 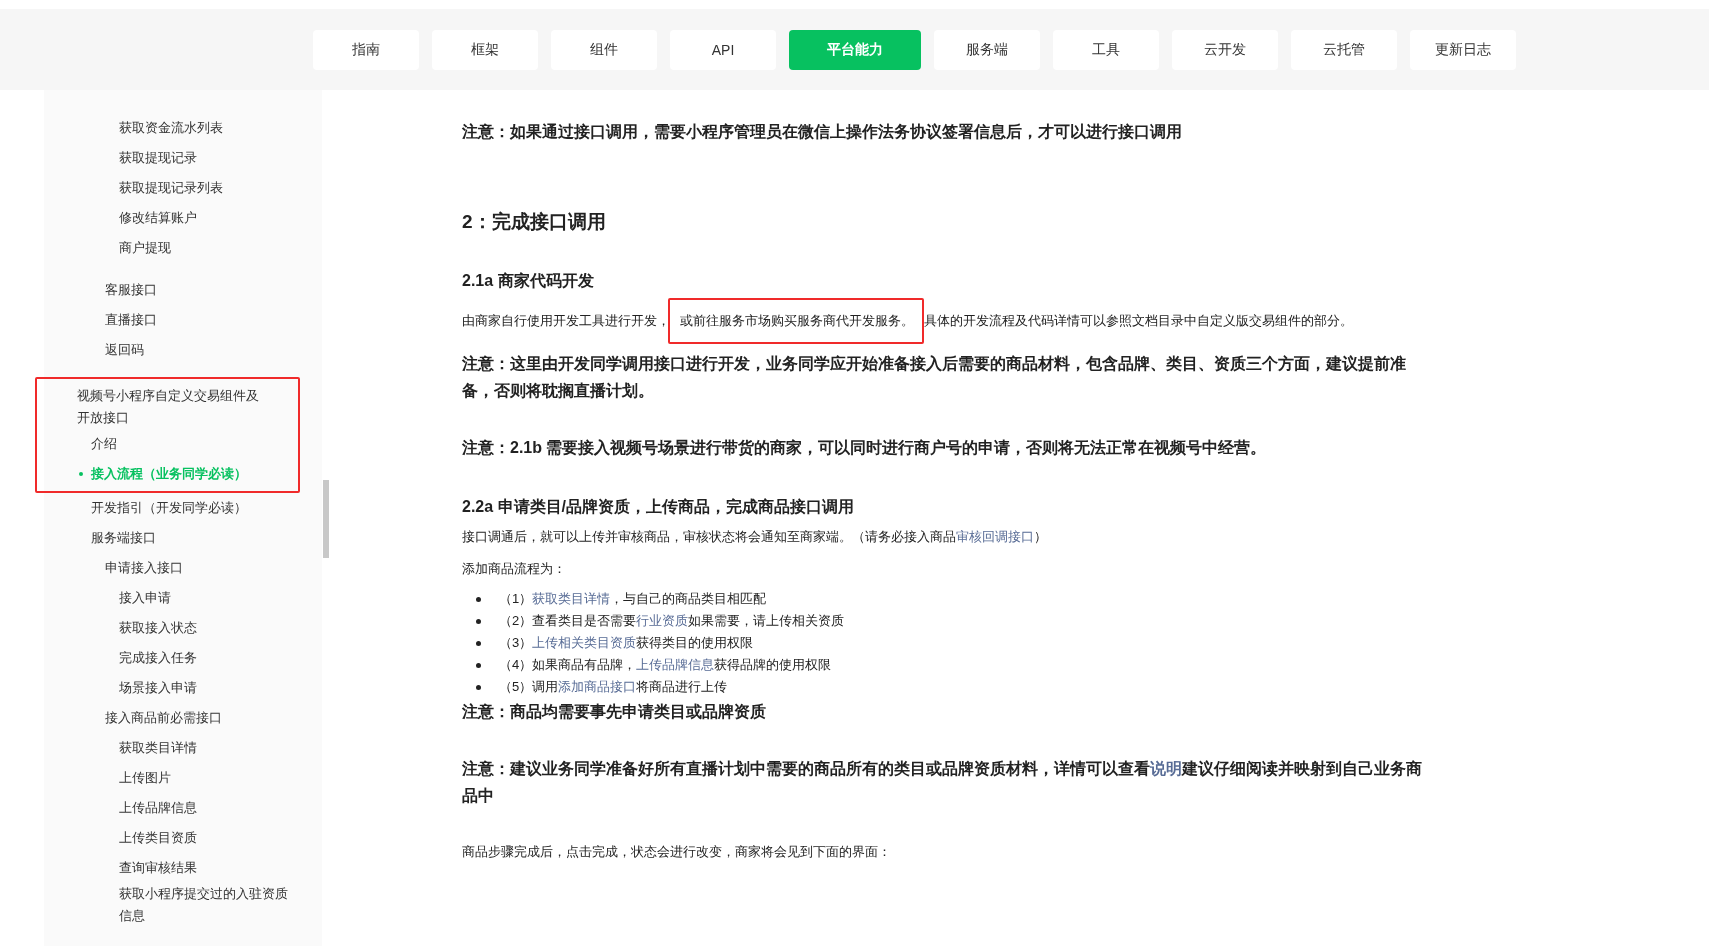 What do you see at coordinates (183, 808) in the screenshot?
I see `sidebar-item: 上传品牌信息` at bounding box center [183, 808].